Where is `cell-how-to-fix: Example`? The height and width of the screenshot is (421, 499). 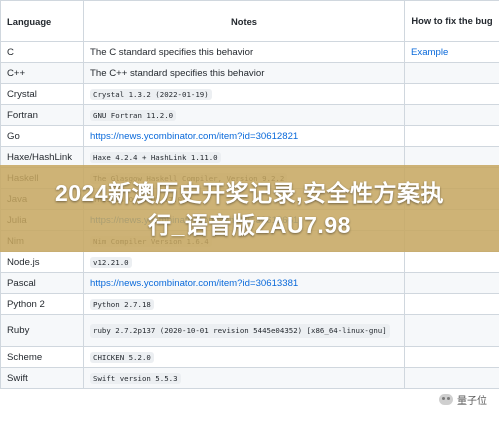
cell-how-to-fix: Example is located at coordinates (451, 52).